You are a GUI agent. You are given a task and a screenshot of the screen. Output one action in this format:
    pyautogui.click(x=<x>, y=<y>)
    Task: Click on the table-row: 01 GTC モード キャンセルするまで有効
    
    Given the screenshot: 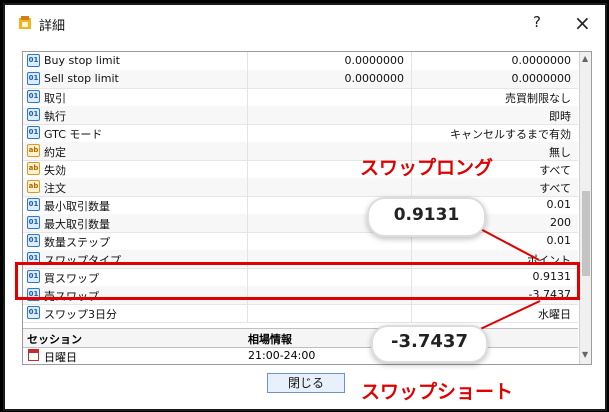 What is the action you would take?
    pyautogui.click(x=300, y=133)
    